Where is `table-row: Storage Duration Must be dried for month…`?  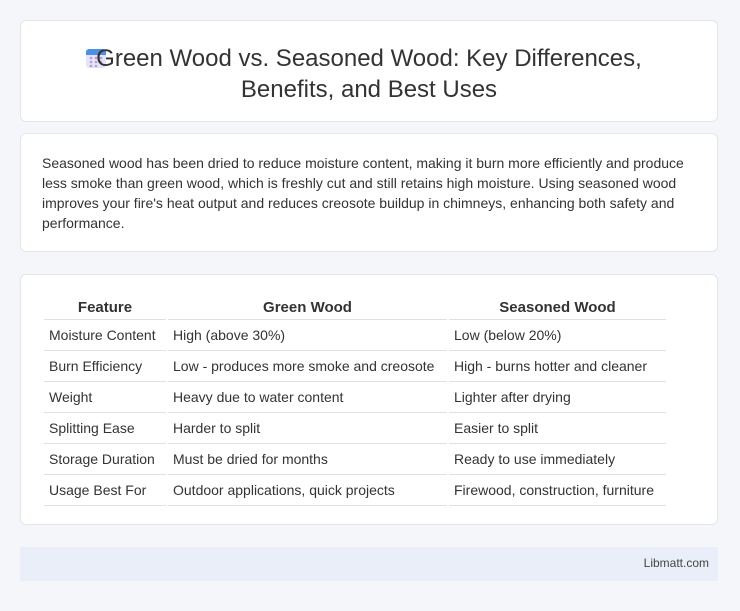
table-row: Storage Duration Must be dried for month… is located at coordinates (355, 459).